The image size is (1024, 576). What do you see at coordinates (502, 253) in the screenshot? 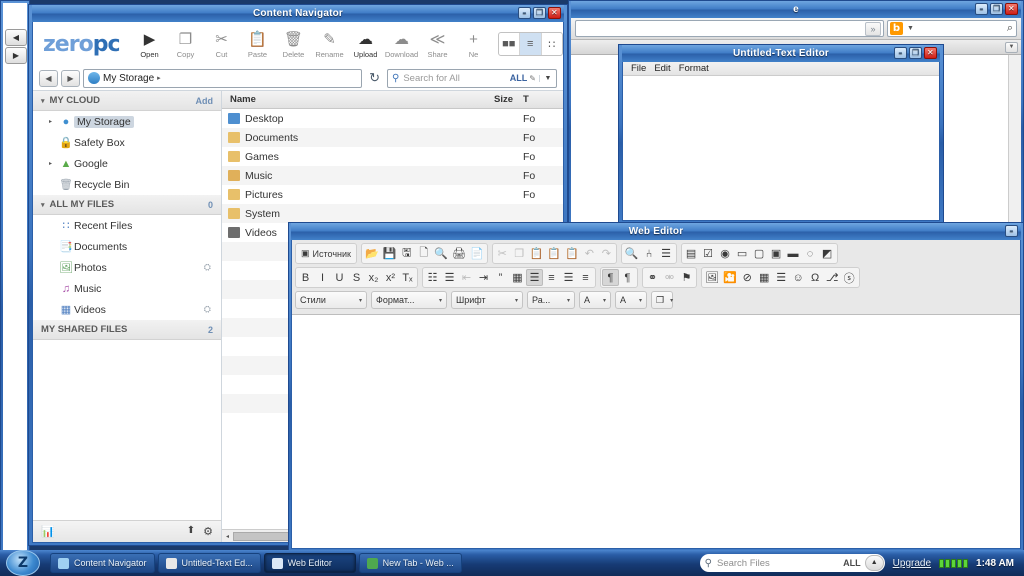
I see `cut-button: ✂` at bounding box center [502, 253].